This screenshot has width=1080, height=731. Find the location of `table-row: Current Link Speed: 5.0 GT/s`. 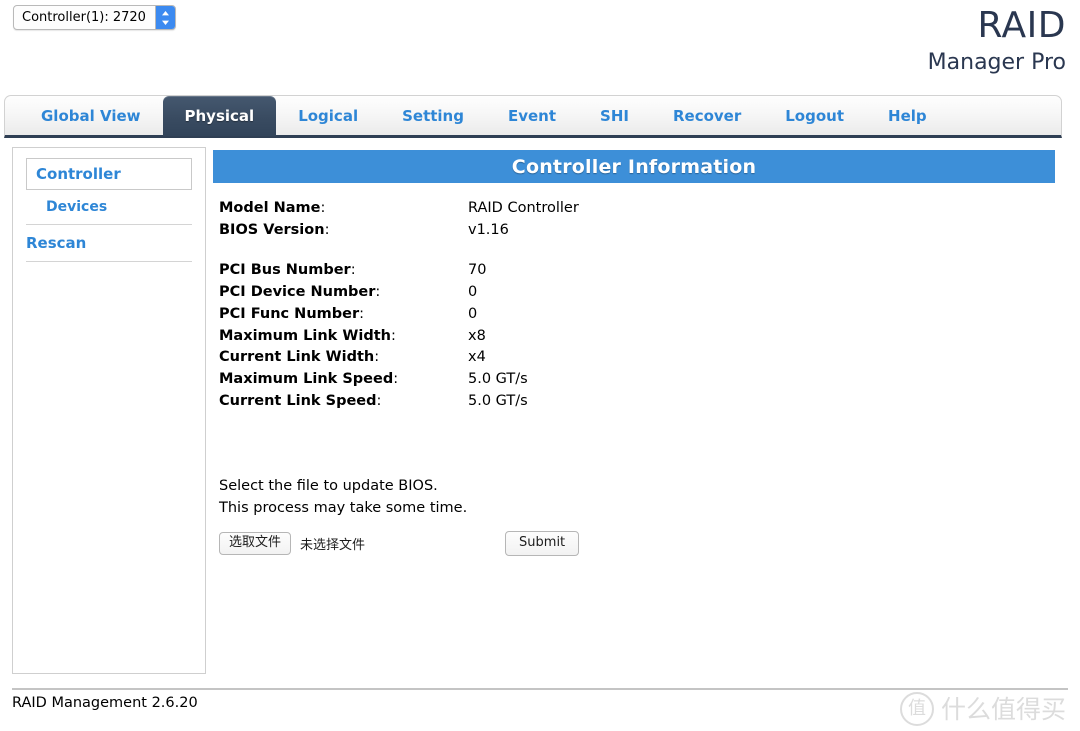

table-row: Current Link Speed: 5.0 GT/s is located at coordinates (399, 402).